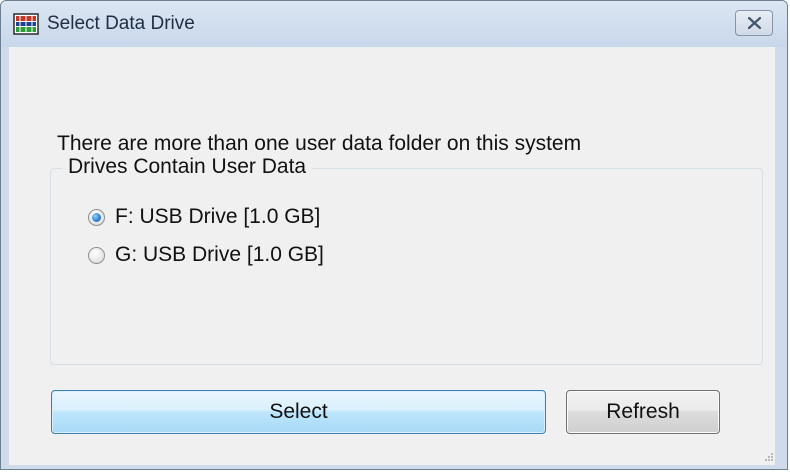 This screenshot has width=790, height=472. What do you see at coordinates (26, 24) in the screenshot?
I see `drive-data-icon` at bounding box center [26, 24].